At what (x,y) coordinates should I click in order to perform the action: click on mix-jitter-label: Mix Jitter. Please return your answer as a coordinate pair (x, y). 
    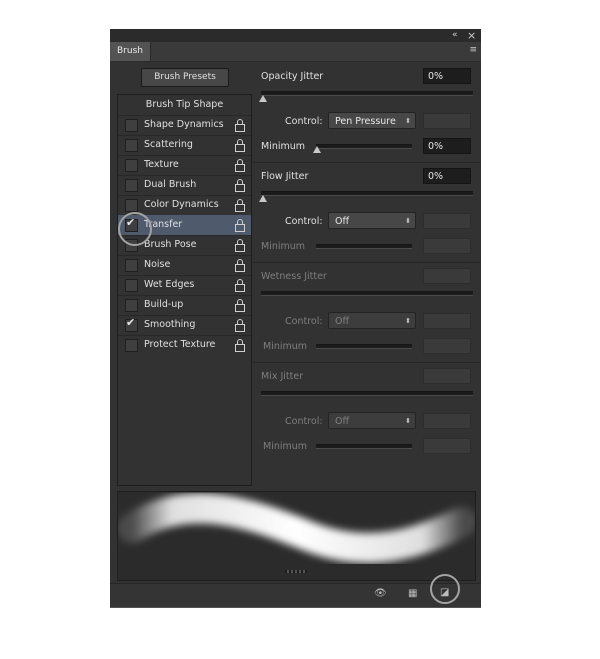
    Looking at the image, I should click on (282, 376).